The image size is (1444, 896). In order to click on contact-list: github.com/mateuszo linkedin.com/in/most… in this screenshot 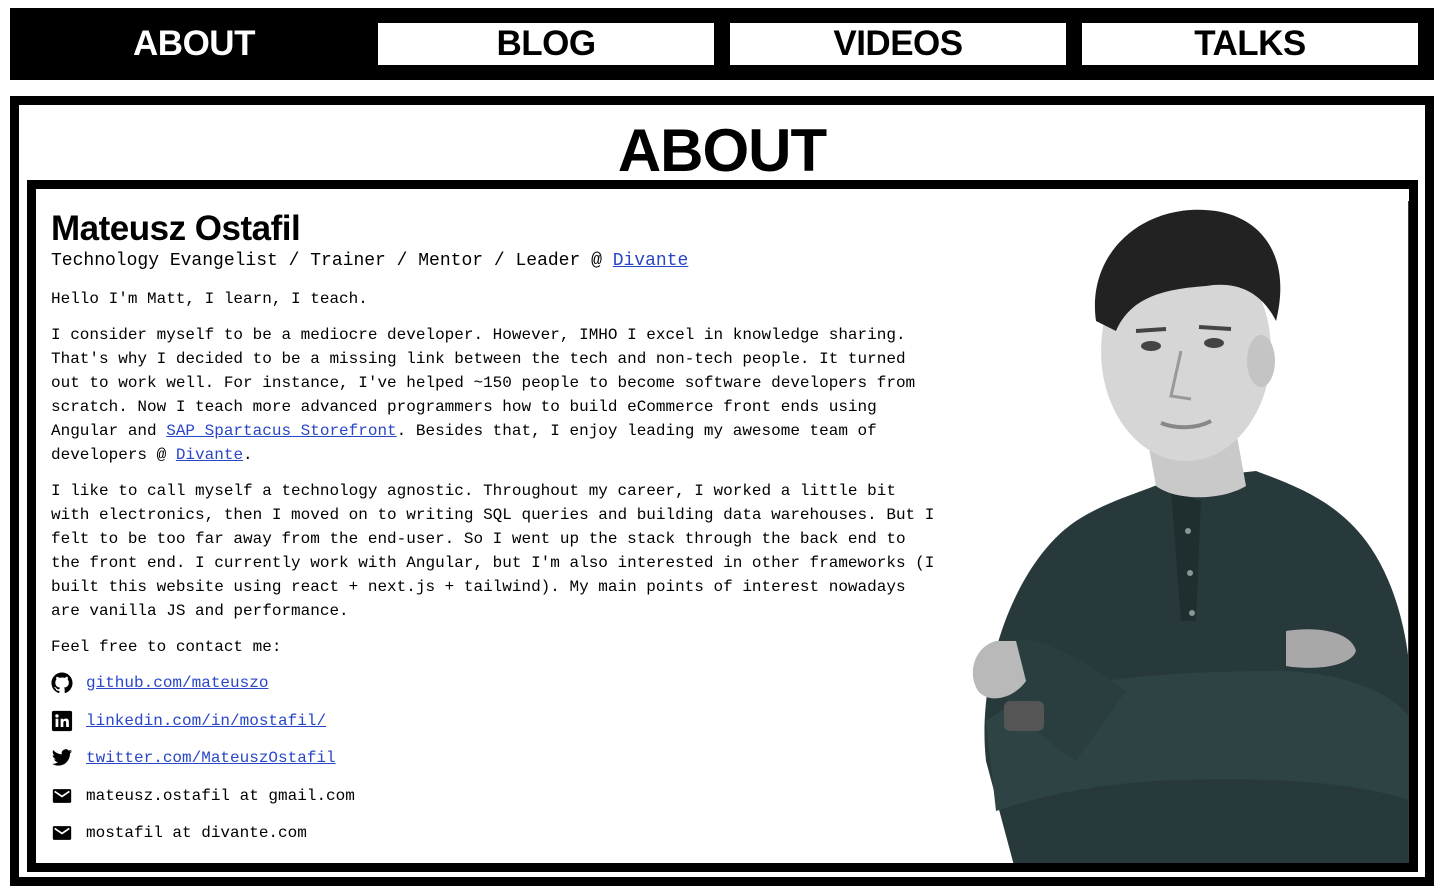, I will do `click(493, 758)`.